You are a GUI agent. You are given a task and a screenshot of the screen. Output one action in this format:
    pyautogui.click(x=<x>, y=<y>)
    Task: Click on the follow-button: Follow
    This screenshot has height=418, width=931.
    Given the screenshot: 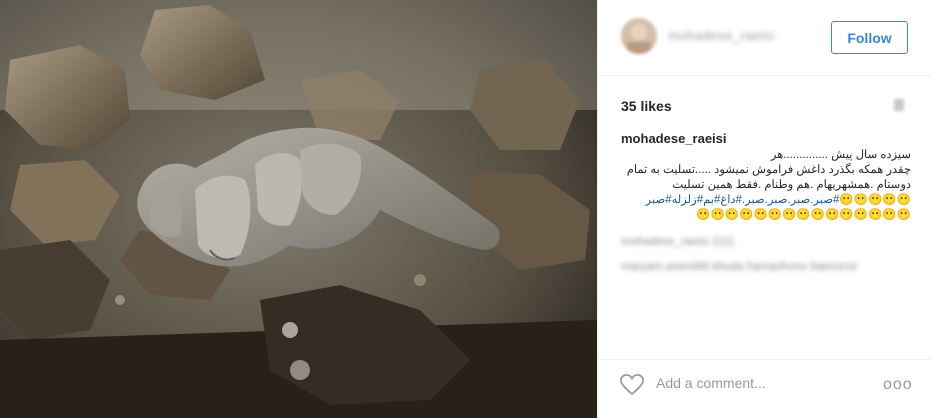 What is the action you would take?
    pyautogui.click(x=869, y=37)
    